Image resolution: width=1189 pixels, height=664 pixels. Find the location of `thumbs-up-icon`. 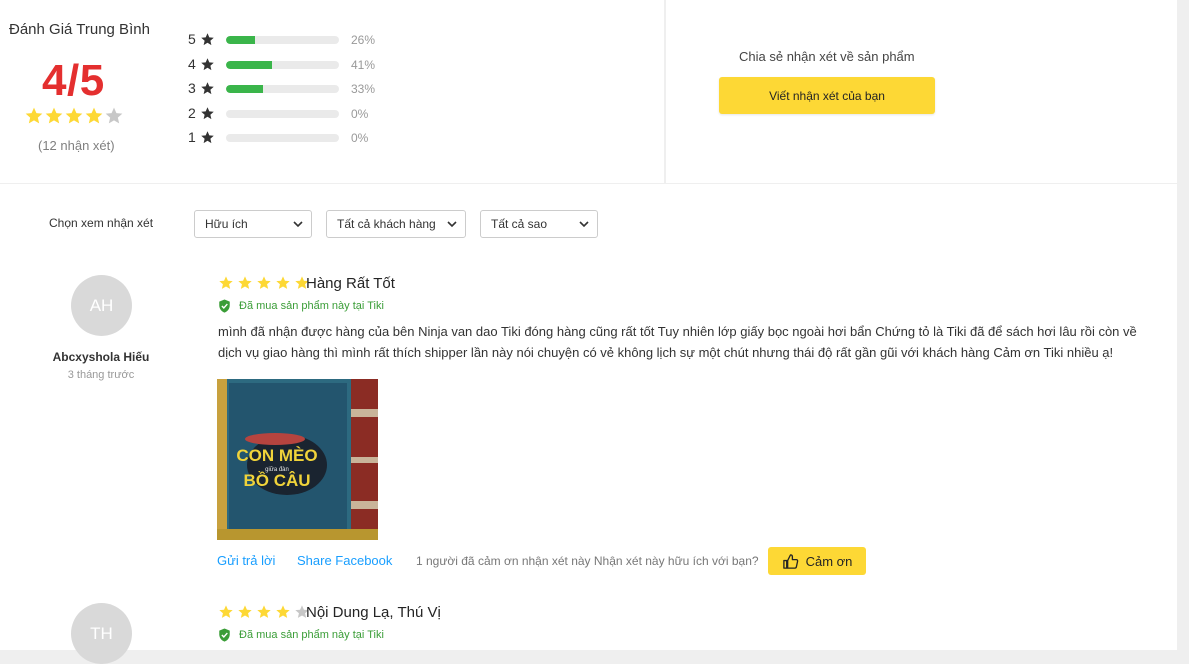

thumbs-up-icon is located at coordinates (790, 561).